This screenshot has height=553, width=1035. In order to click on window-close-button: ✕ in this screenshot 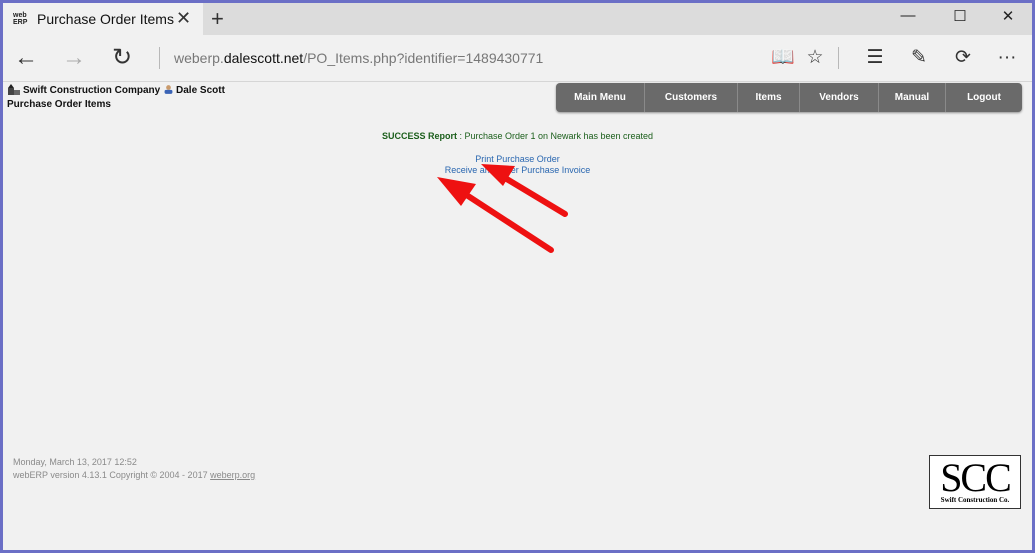, I will do `click(1008, 19)`.